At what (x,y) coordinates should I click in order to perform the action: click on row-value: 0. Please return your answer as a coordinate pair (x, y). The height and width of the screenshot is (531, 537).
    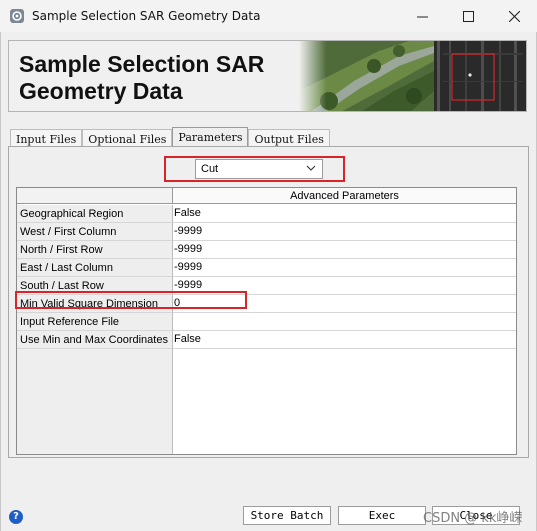
    Looking at the image, I should click on (344, 304).